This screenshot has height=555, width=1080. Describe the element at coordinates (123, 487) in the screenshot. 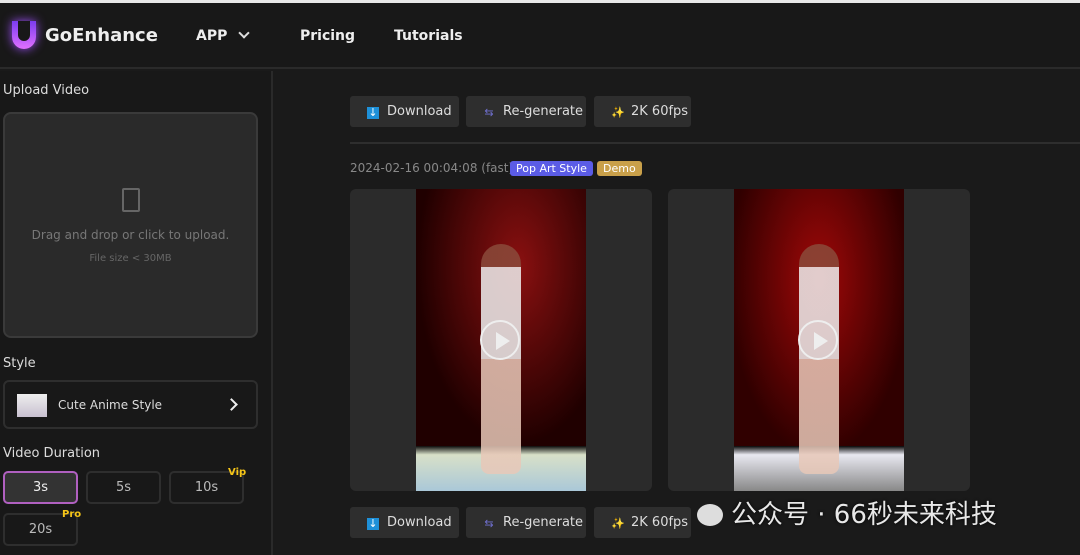

I see `duration-5s: 5s` at that location.